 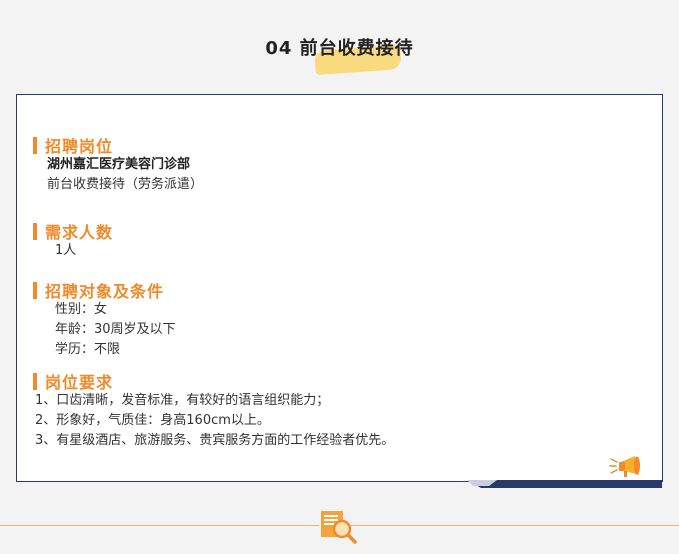 I want to click on title-wrap: 04 前台收费接待, so click(x=339, y=54).